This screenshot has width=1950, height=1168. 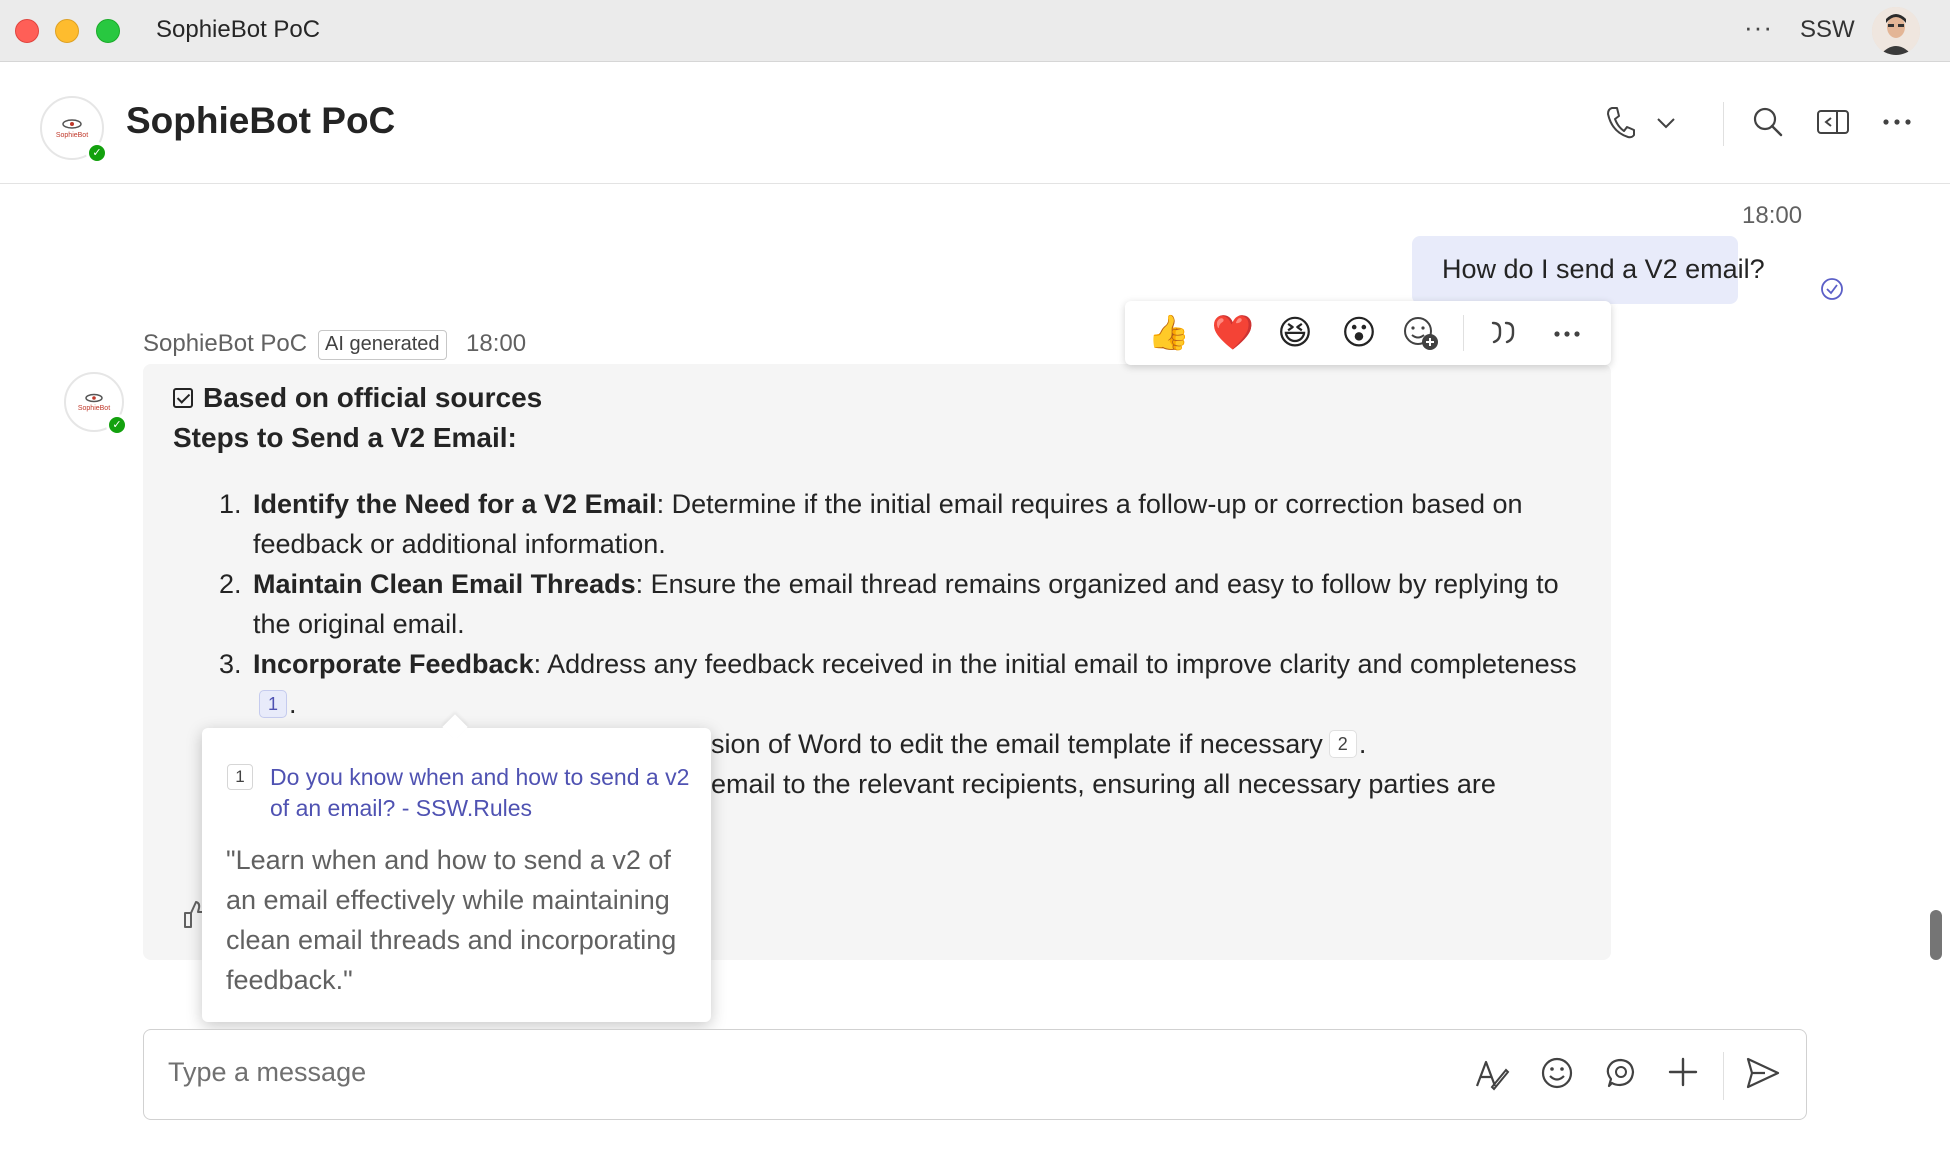 What do you see at coordinates (1666, 123) in the screenshot?
I see `chevron-down-icon` at bounding box center [1666, 123].